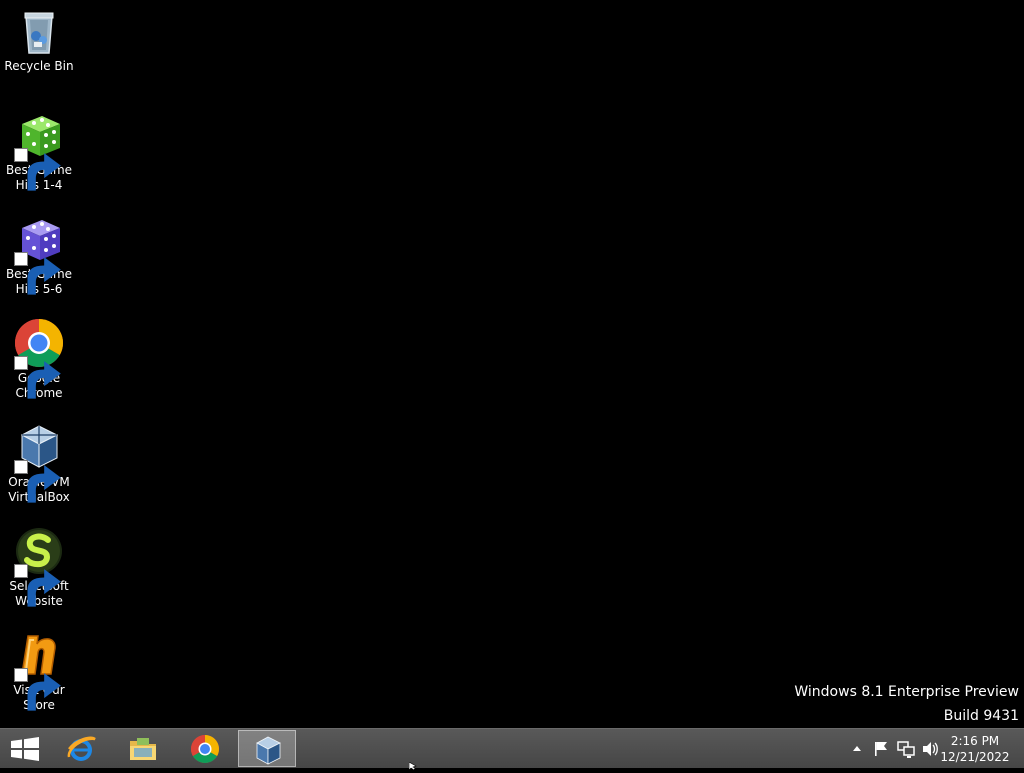  I want to click on chevron-up-icon, so click(857, 748).